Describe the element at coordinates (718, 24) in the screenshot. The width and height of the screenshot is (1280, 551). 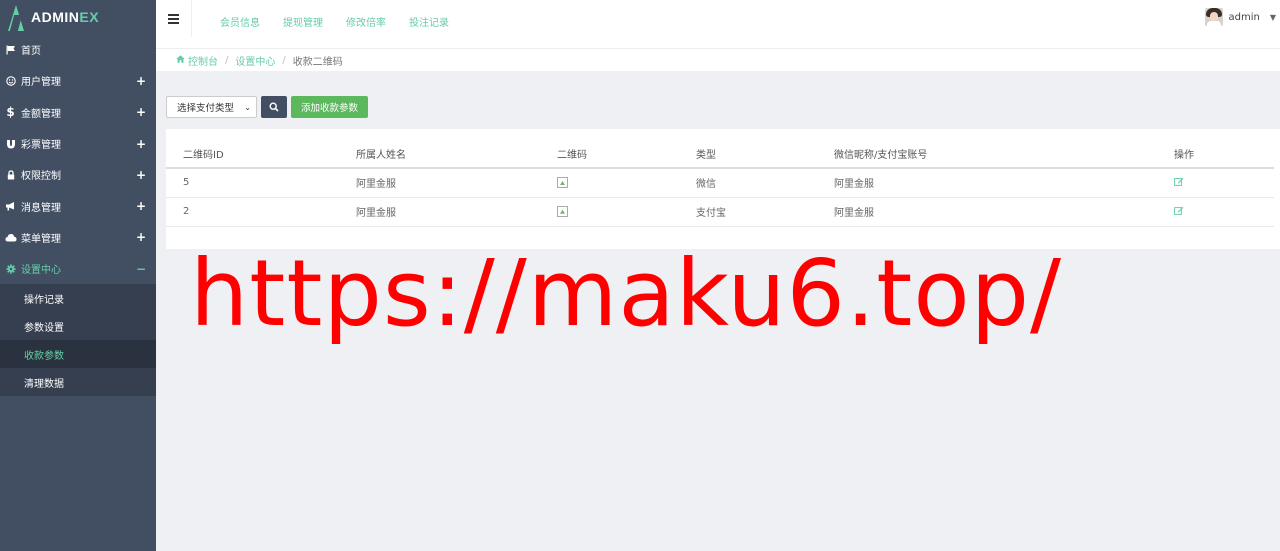
I see `top-header: 会员信息 提现管理 修改倍率 投注记录 admin ▼` at that location.